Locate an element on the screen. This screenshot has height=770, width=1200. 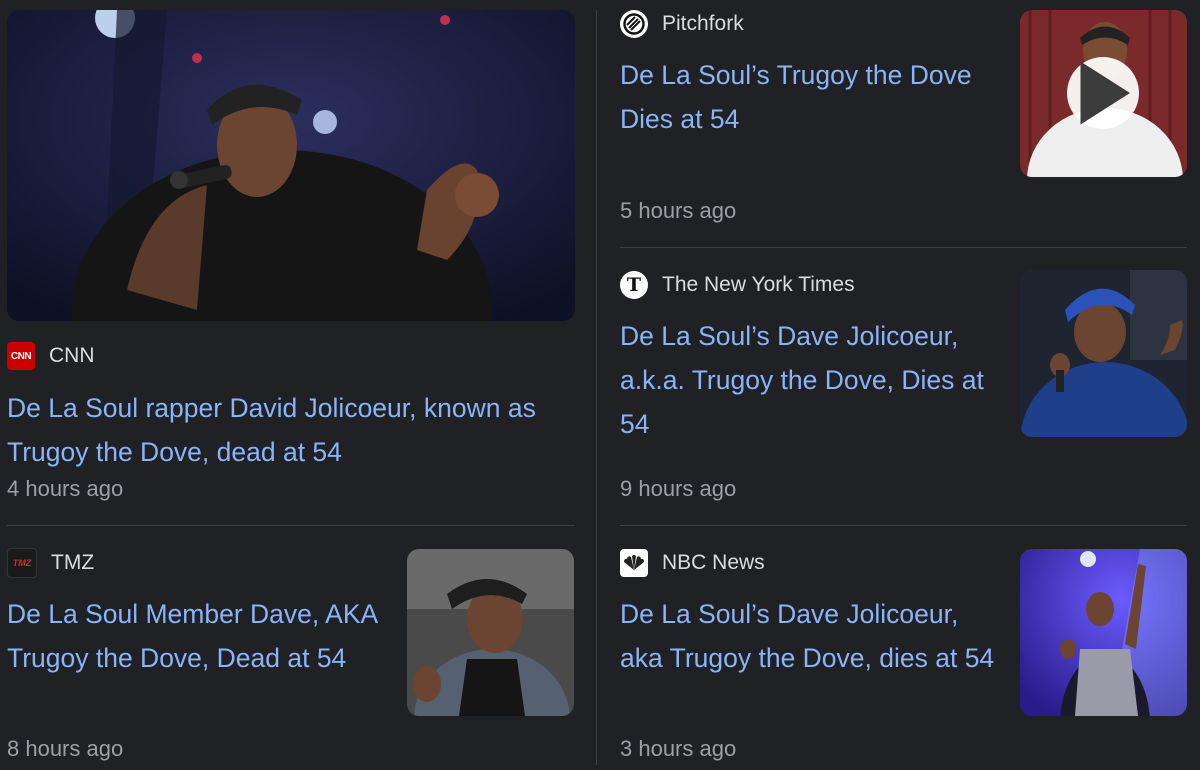
cnn-source: CNN CNN is located at coordinates (51, 356).